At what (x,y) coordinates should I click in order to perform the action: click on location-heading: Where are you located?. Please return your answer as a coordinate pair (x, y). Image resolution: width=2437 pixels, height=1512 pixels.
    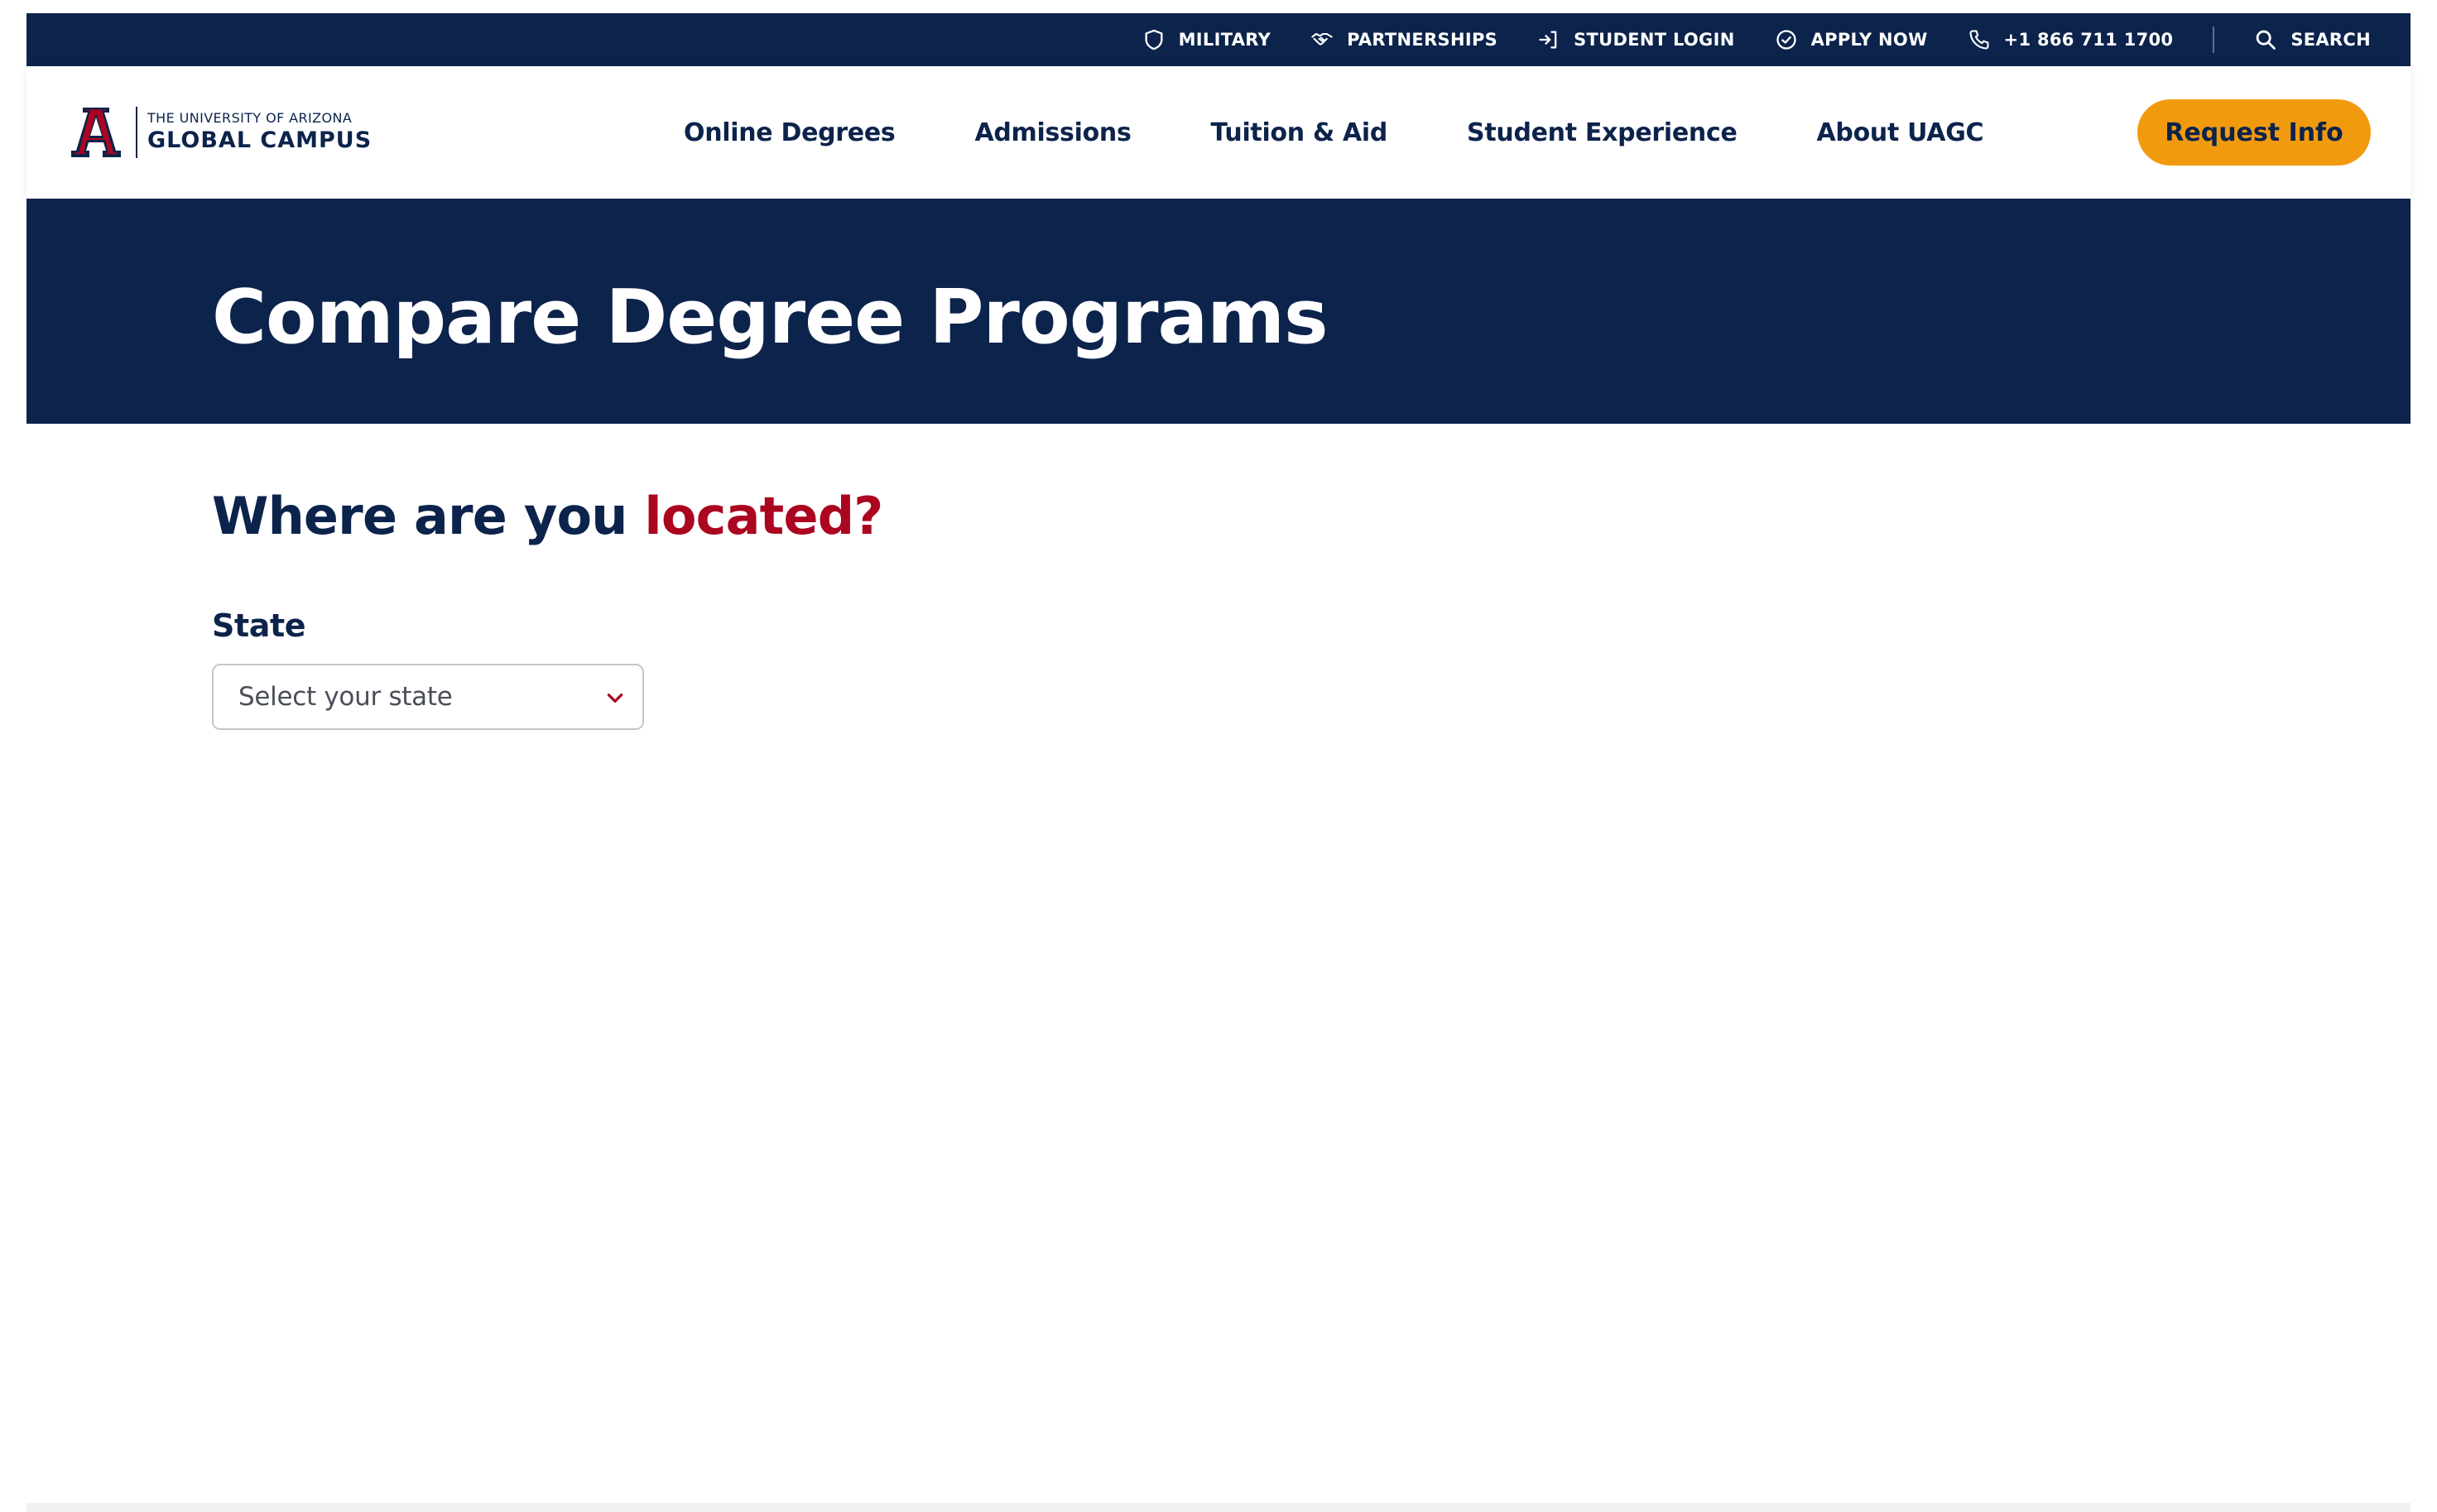
    Looking at the image, I should click on (547, 516).